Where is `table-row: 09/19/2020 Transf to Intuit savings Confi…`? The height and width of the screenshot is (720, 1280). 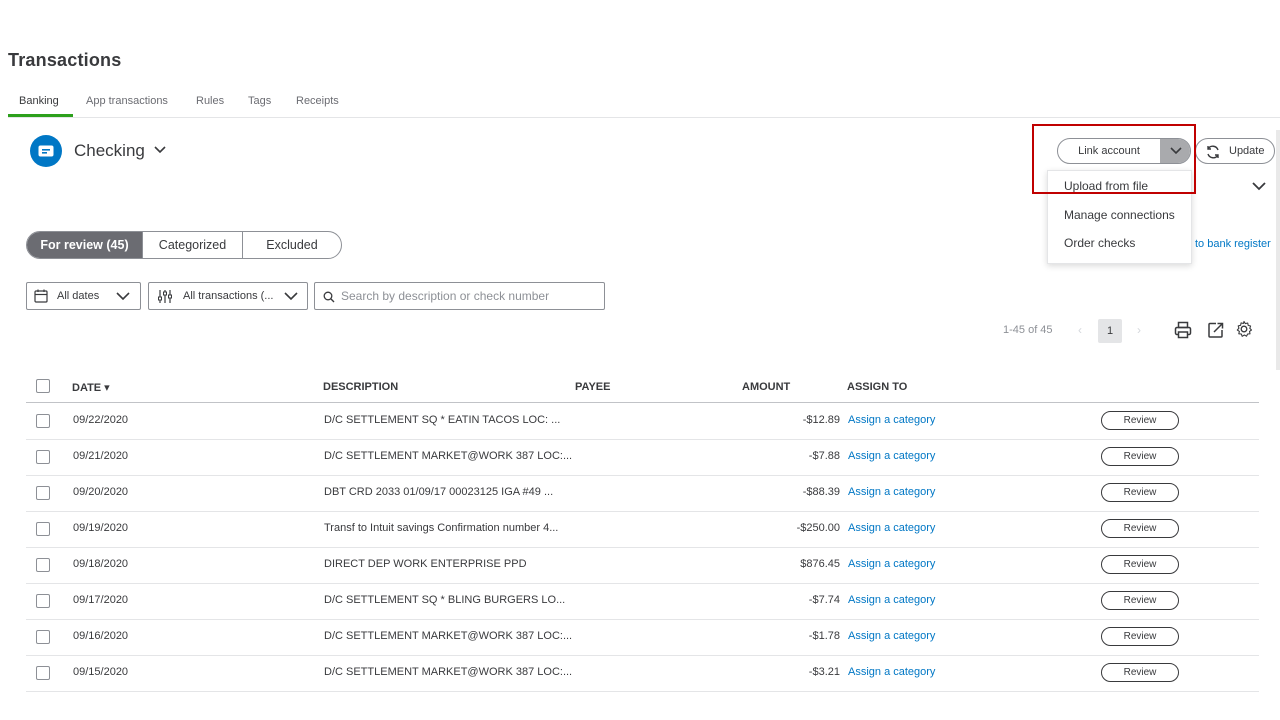
table-row: 09/19/2020 Transf to Intuit savings Confi… is located at coordinates (642, 529).